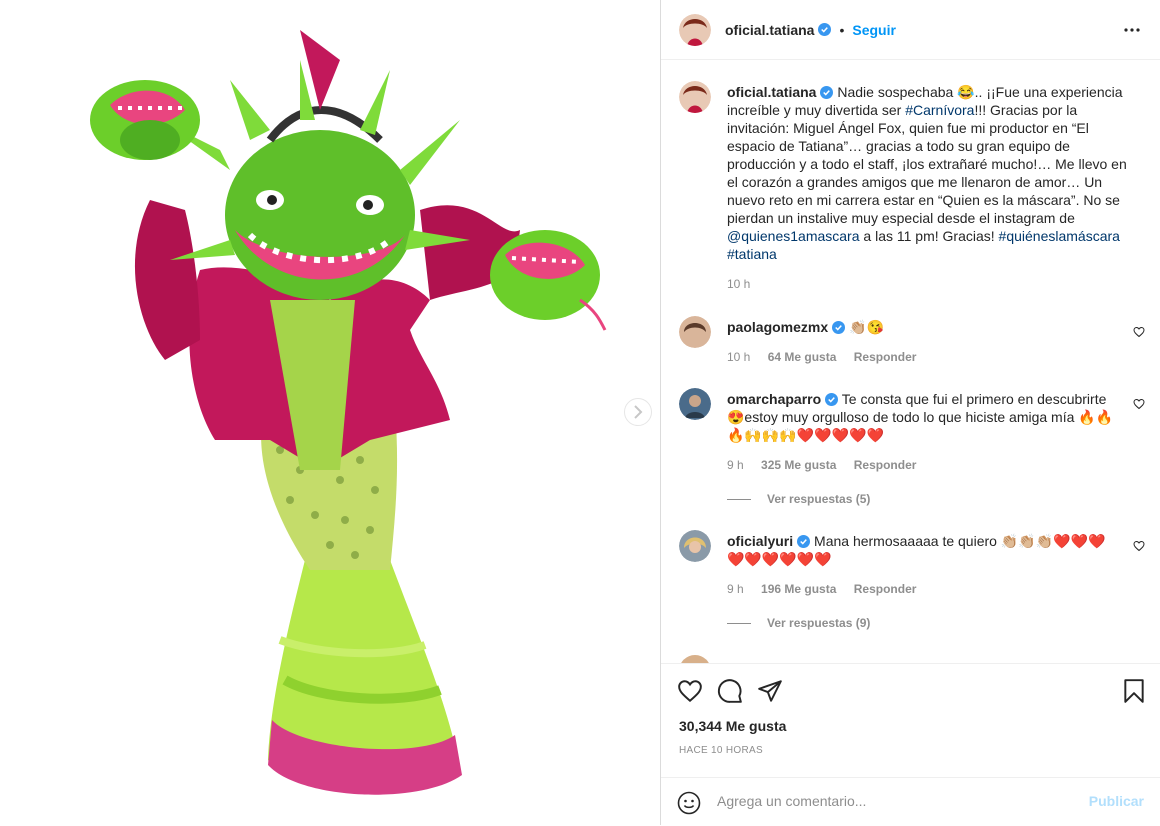  What do you see at coordinates (802, 357) in the screenshot?
I see `comment-likes: 64 Me gusta` at bounding box center [802, 357].